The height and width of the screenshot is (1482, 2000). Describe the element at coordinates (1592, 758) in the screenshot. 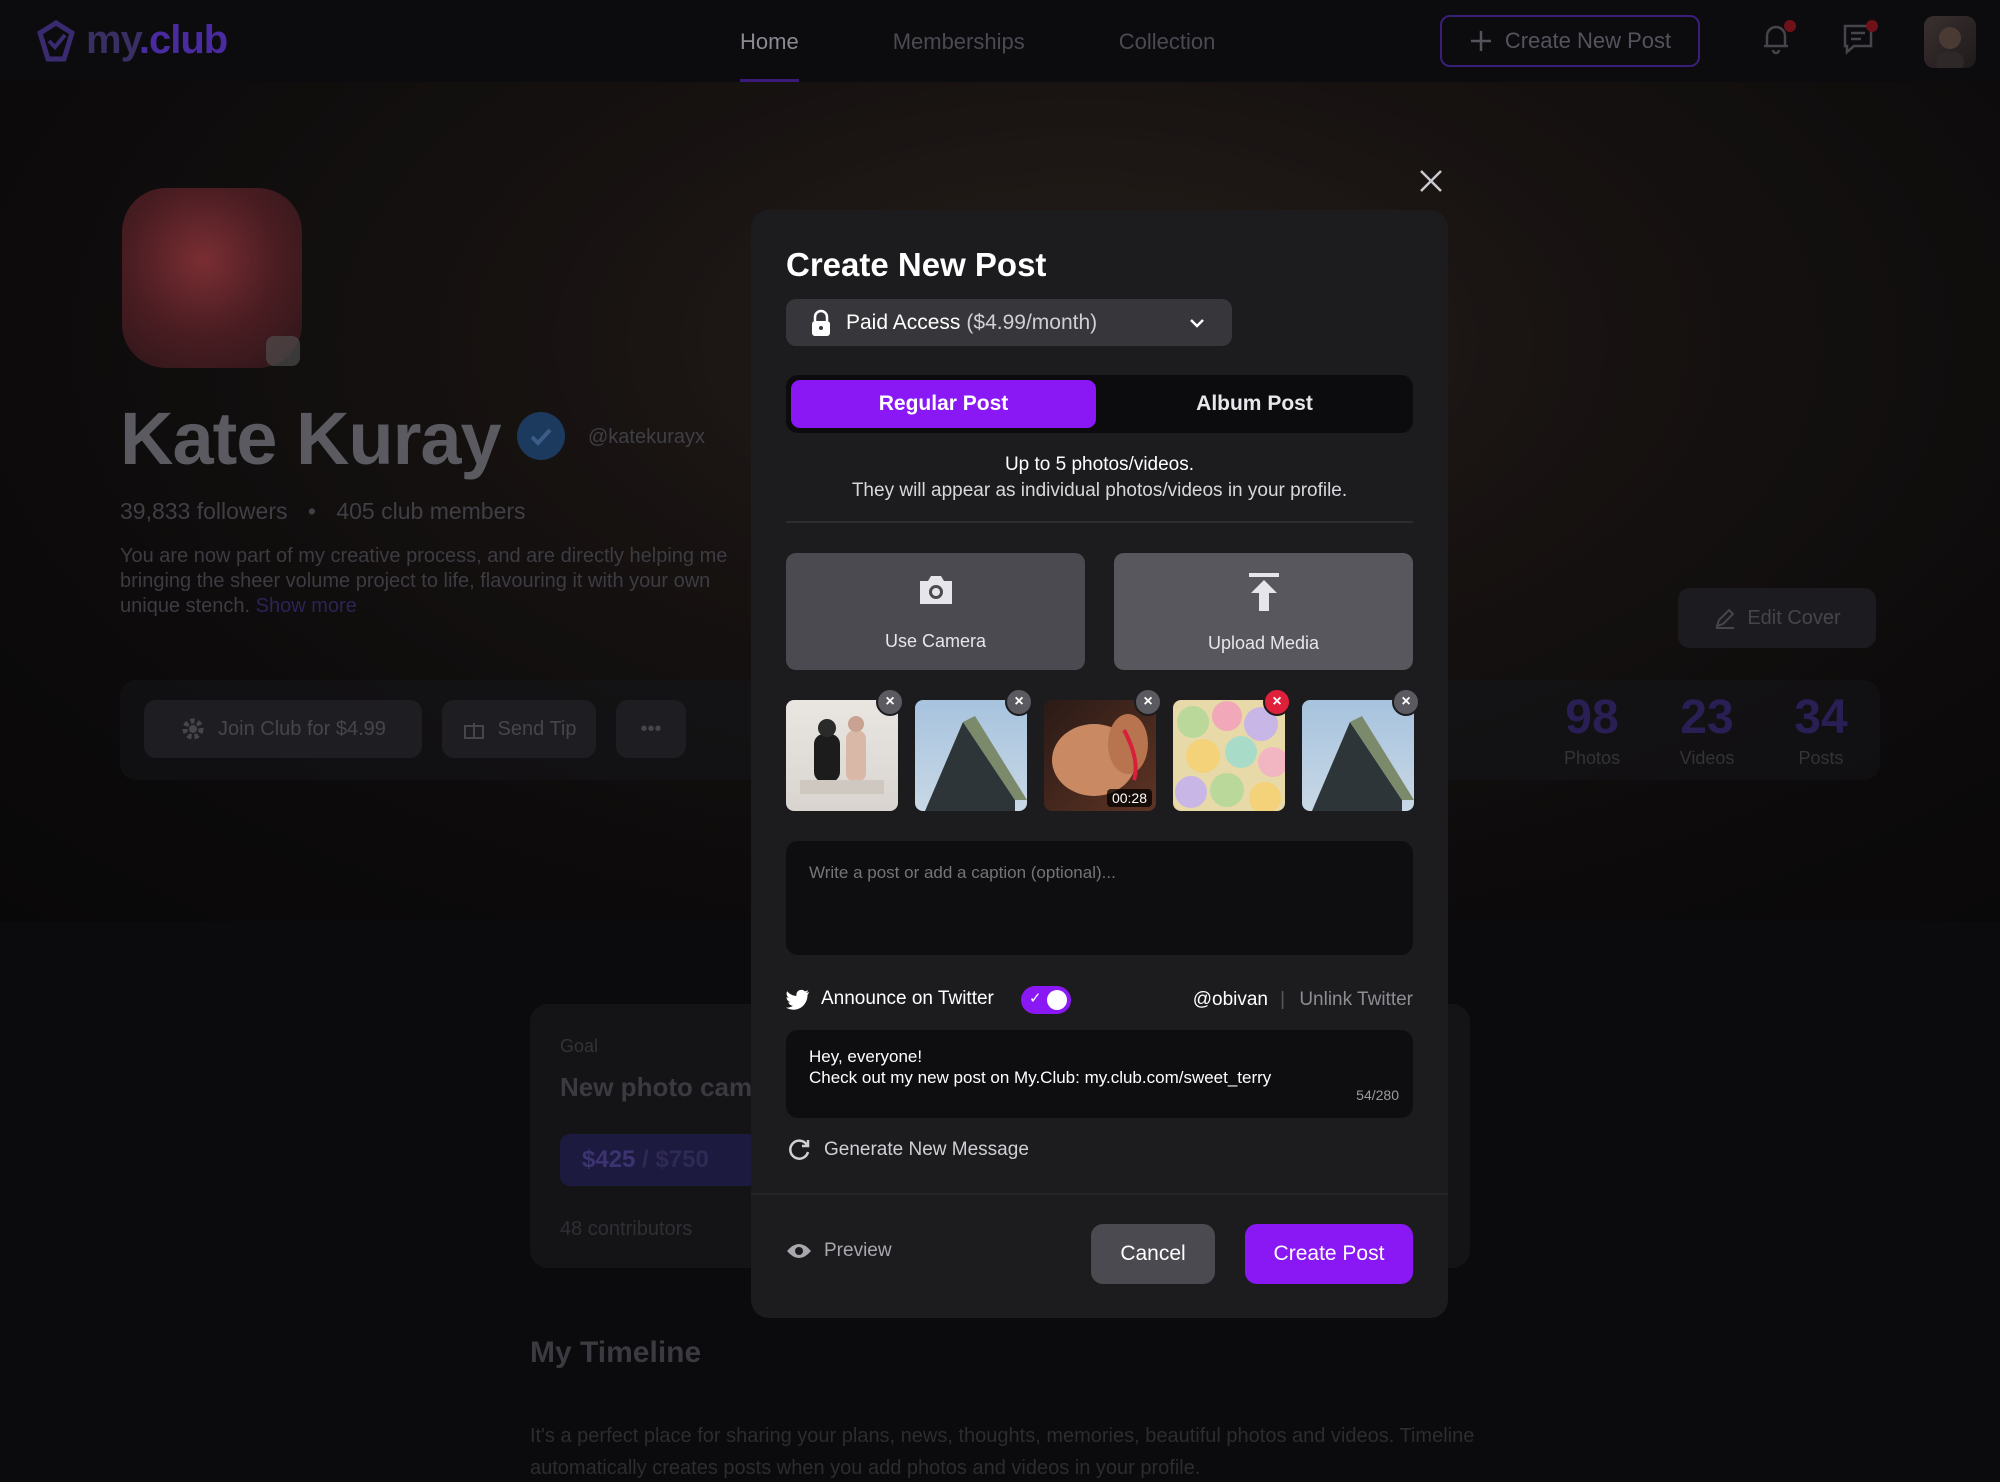

I see `stat-photos-label: Photos` at that location.